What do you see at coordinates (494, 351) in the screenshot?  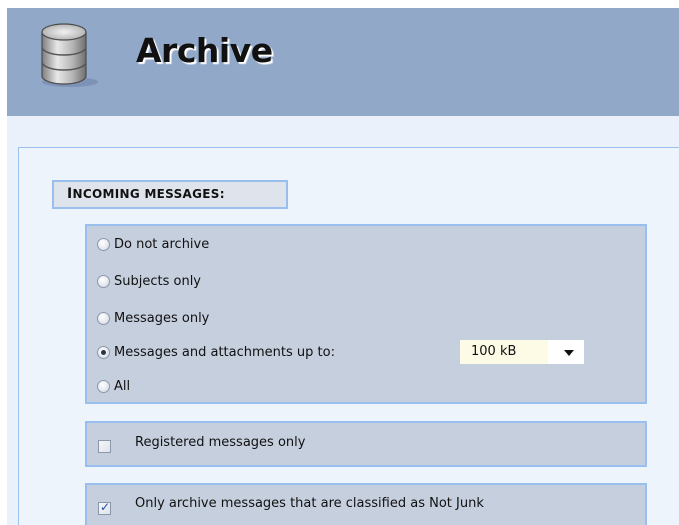 I see `attachment-size-value: 100 kB` at bounding box center [494, 351].